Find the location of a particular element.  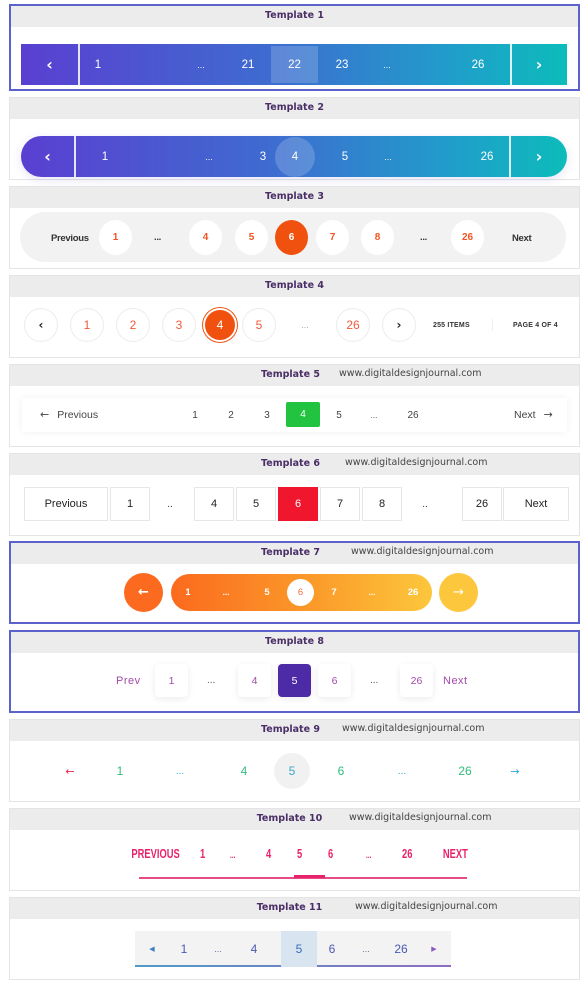

page-item-active: 22 is located at coordinates (294, 64).